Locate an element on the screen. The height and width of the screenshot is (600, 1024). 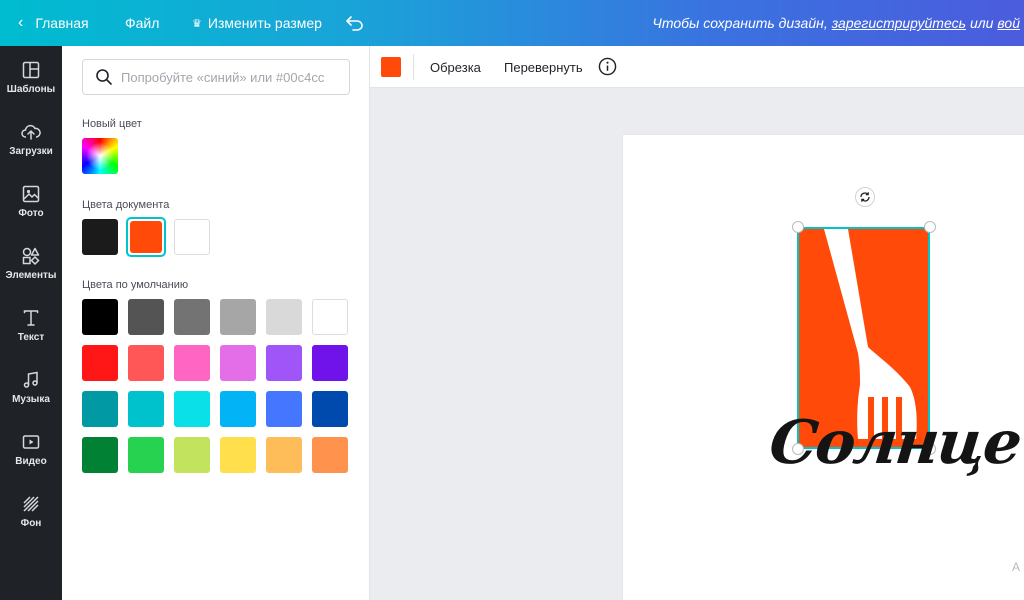
color-search is located at coordinates (216, 77).